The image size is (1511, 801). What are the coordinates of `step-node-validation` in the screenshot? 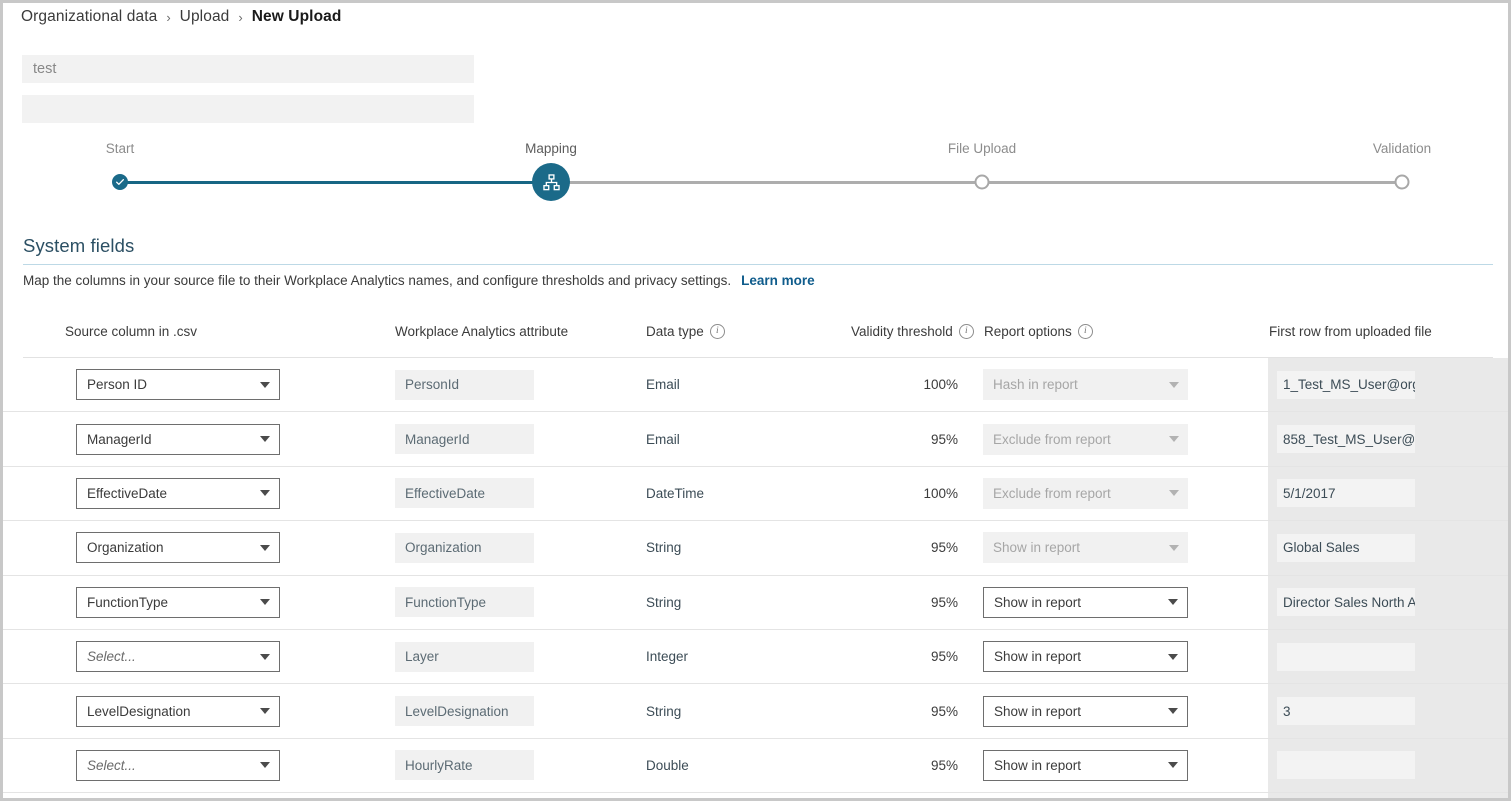 It's located at (1402, 182).